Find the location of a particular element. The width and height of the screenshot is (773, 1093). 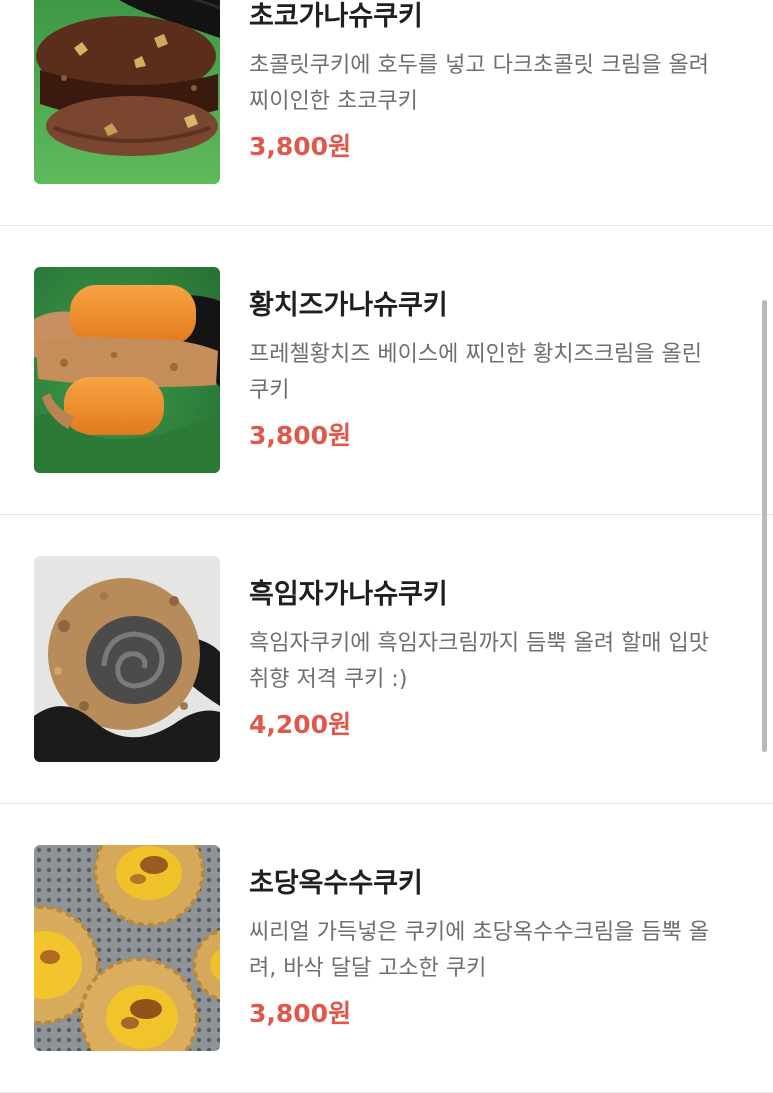

product-description: 프레첼황치즈 베이스에 찌인한 황치즈크림을 올린 쿠키 is located at coordinates (501, 373).